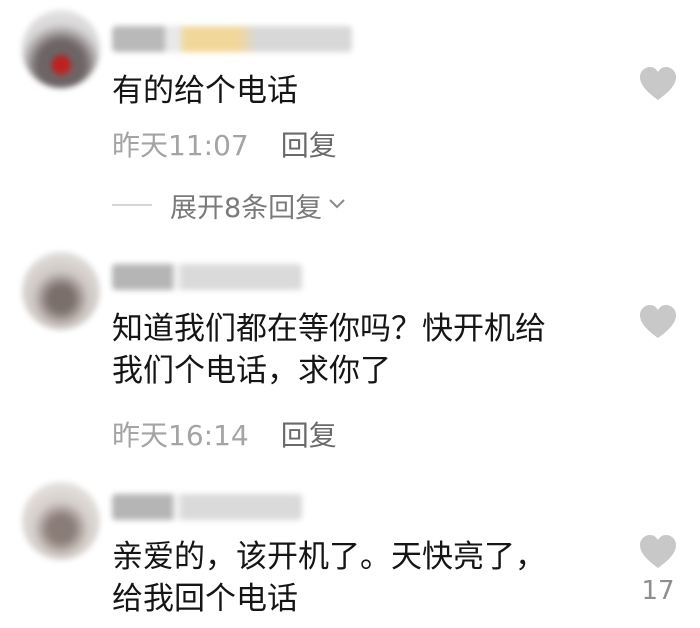 The image size is (700, 628). I want to click on comment-text: 亲爱的，该开机了。天快亮了， 给我回个电话, so click(362, 578).